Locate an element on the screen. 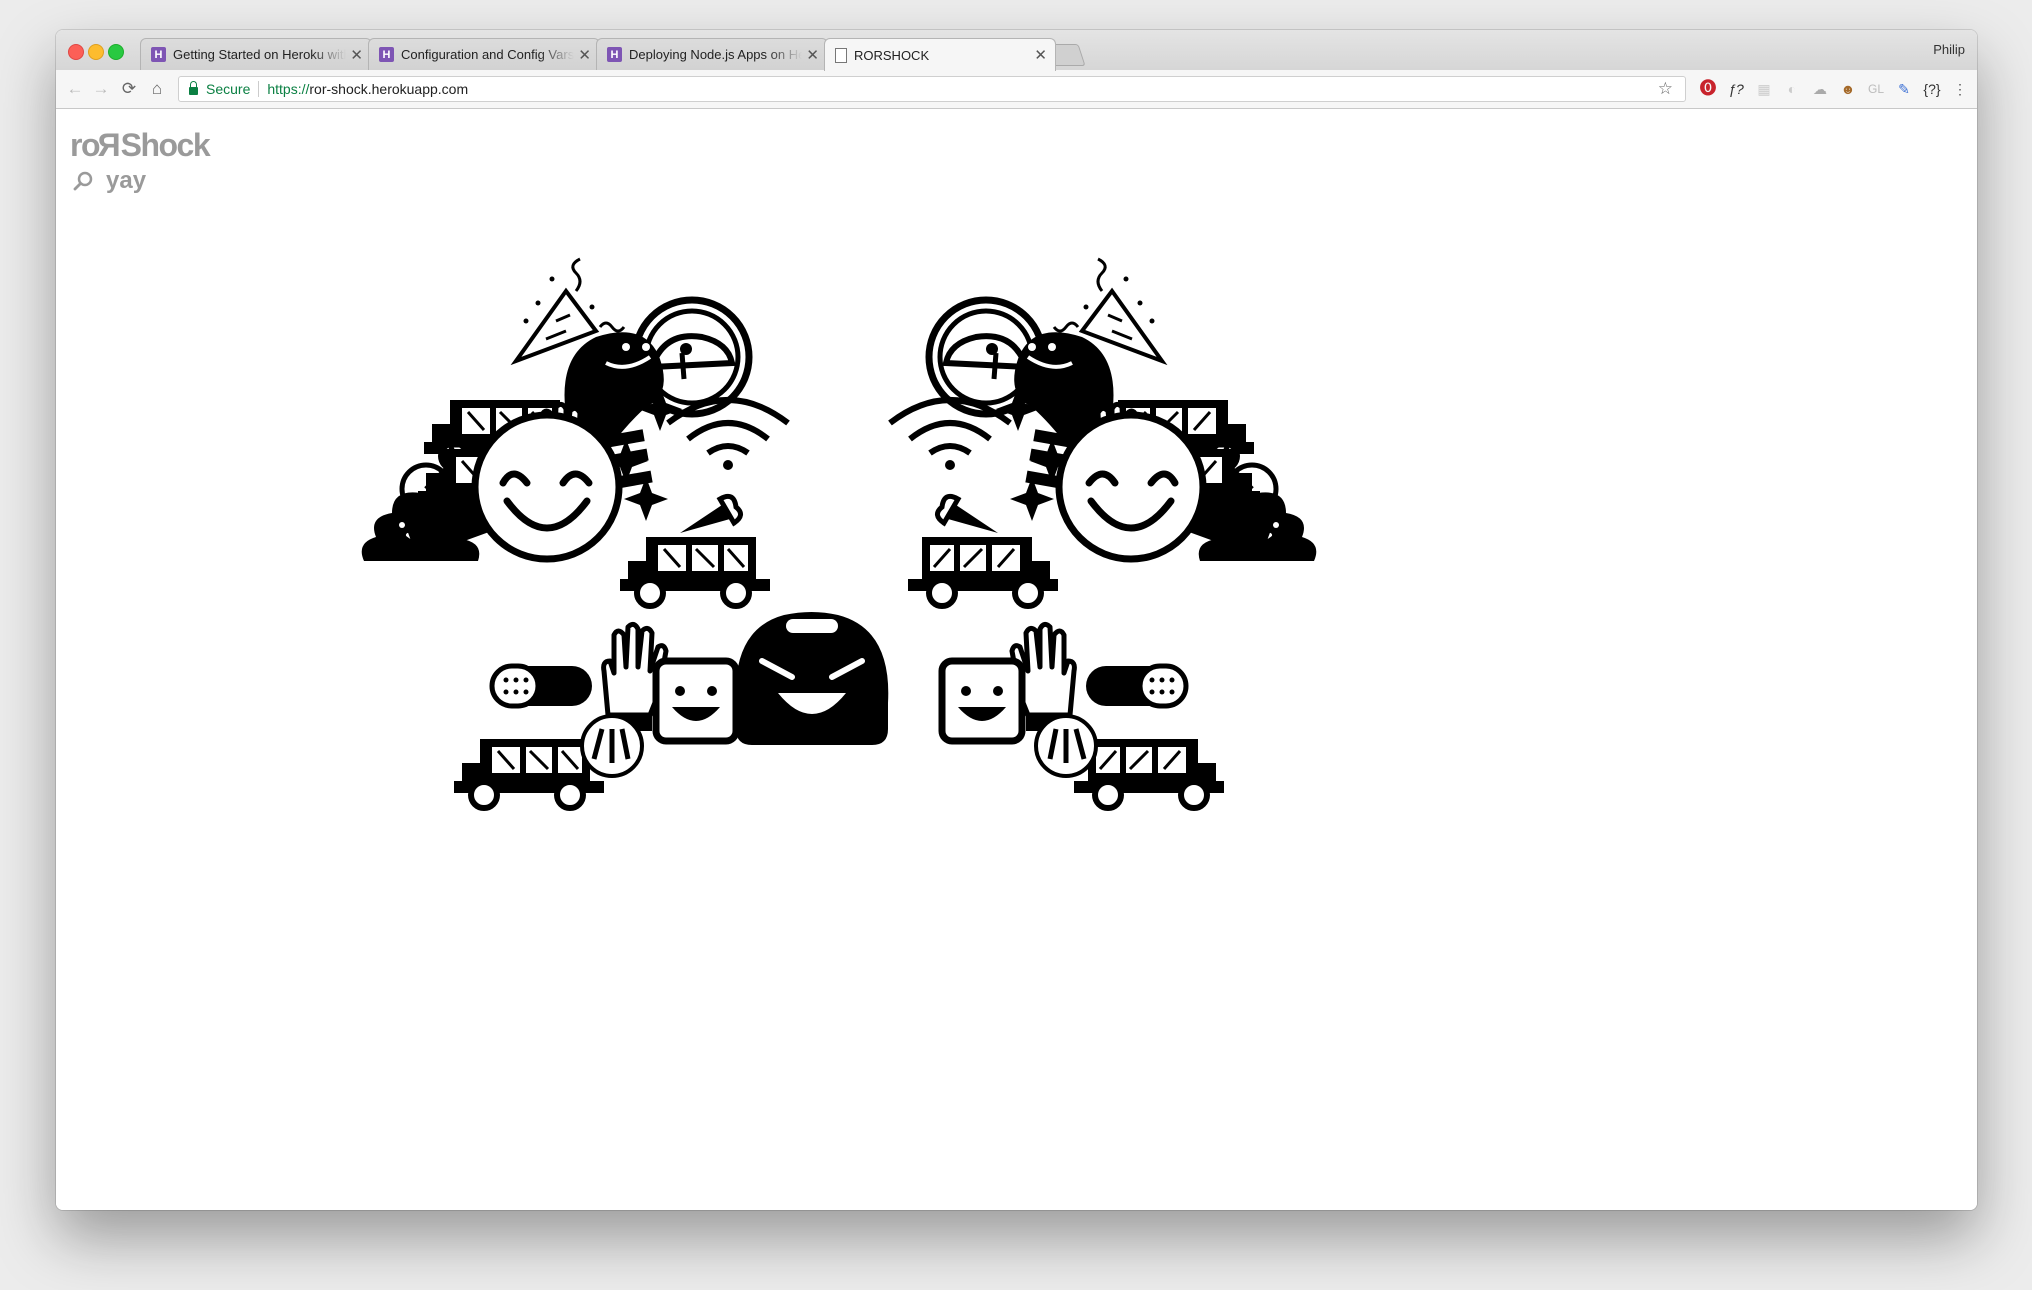 This screenshot has height=1290, width=2032. secure-label: Secure is located at coordinates (228, 89).